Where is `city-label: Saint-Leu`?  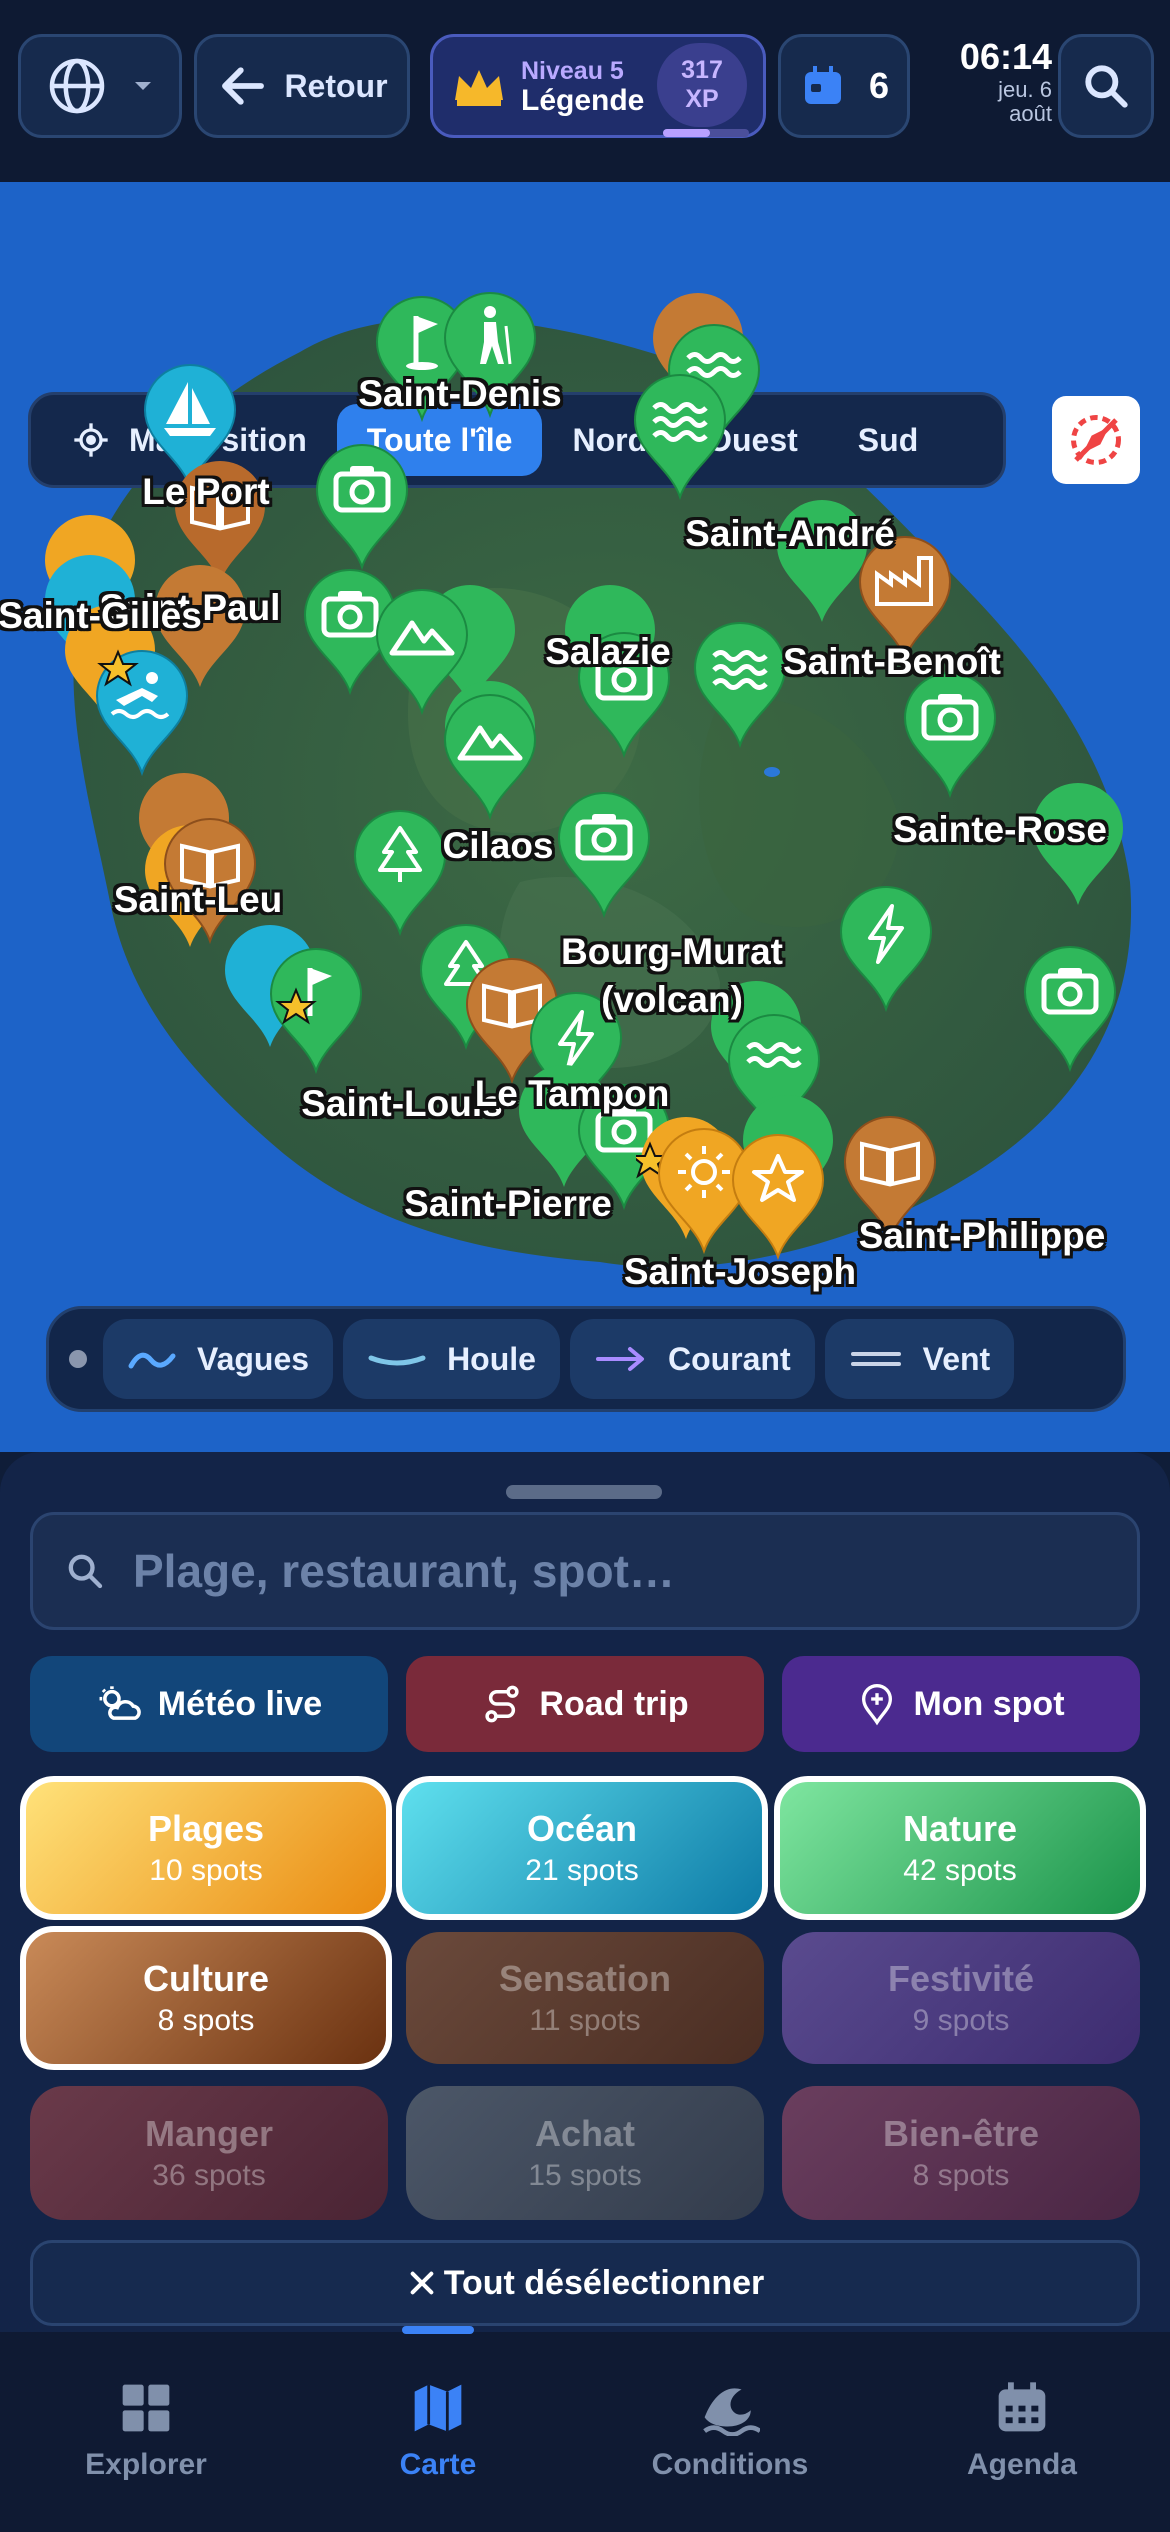
city-label: Saint-Leu is located at coordinates (198, 899).